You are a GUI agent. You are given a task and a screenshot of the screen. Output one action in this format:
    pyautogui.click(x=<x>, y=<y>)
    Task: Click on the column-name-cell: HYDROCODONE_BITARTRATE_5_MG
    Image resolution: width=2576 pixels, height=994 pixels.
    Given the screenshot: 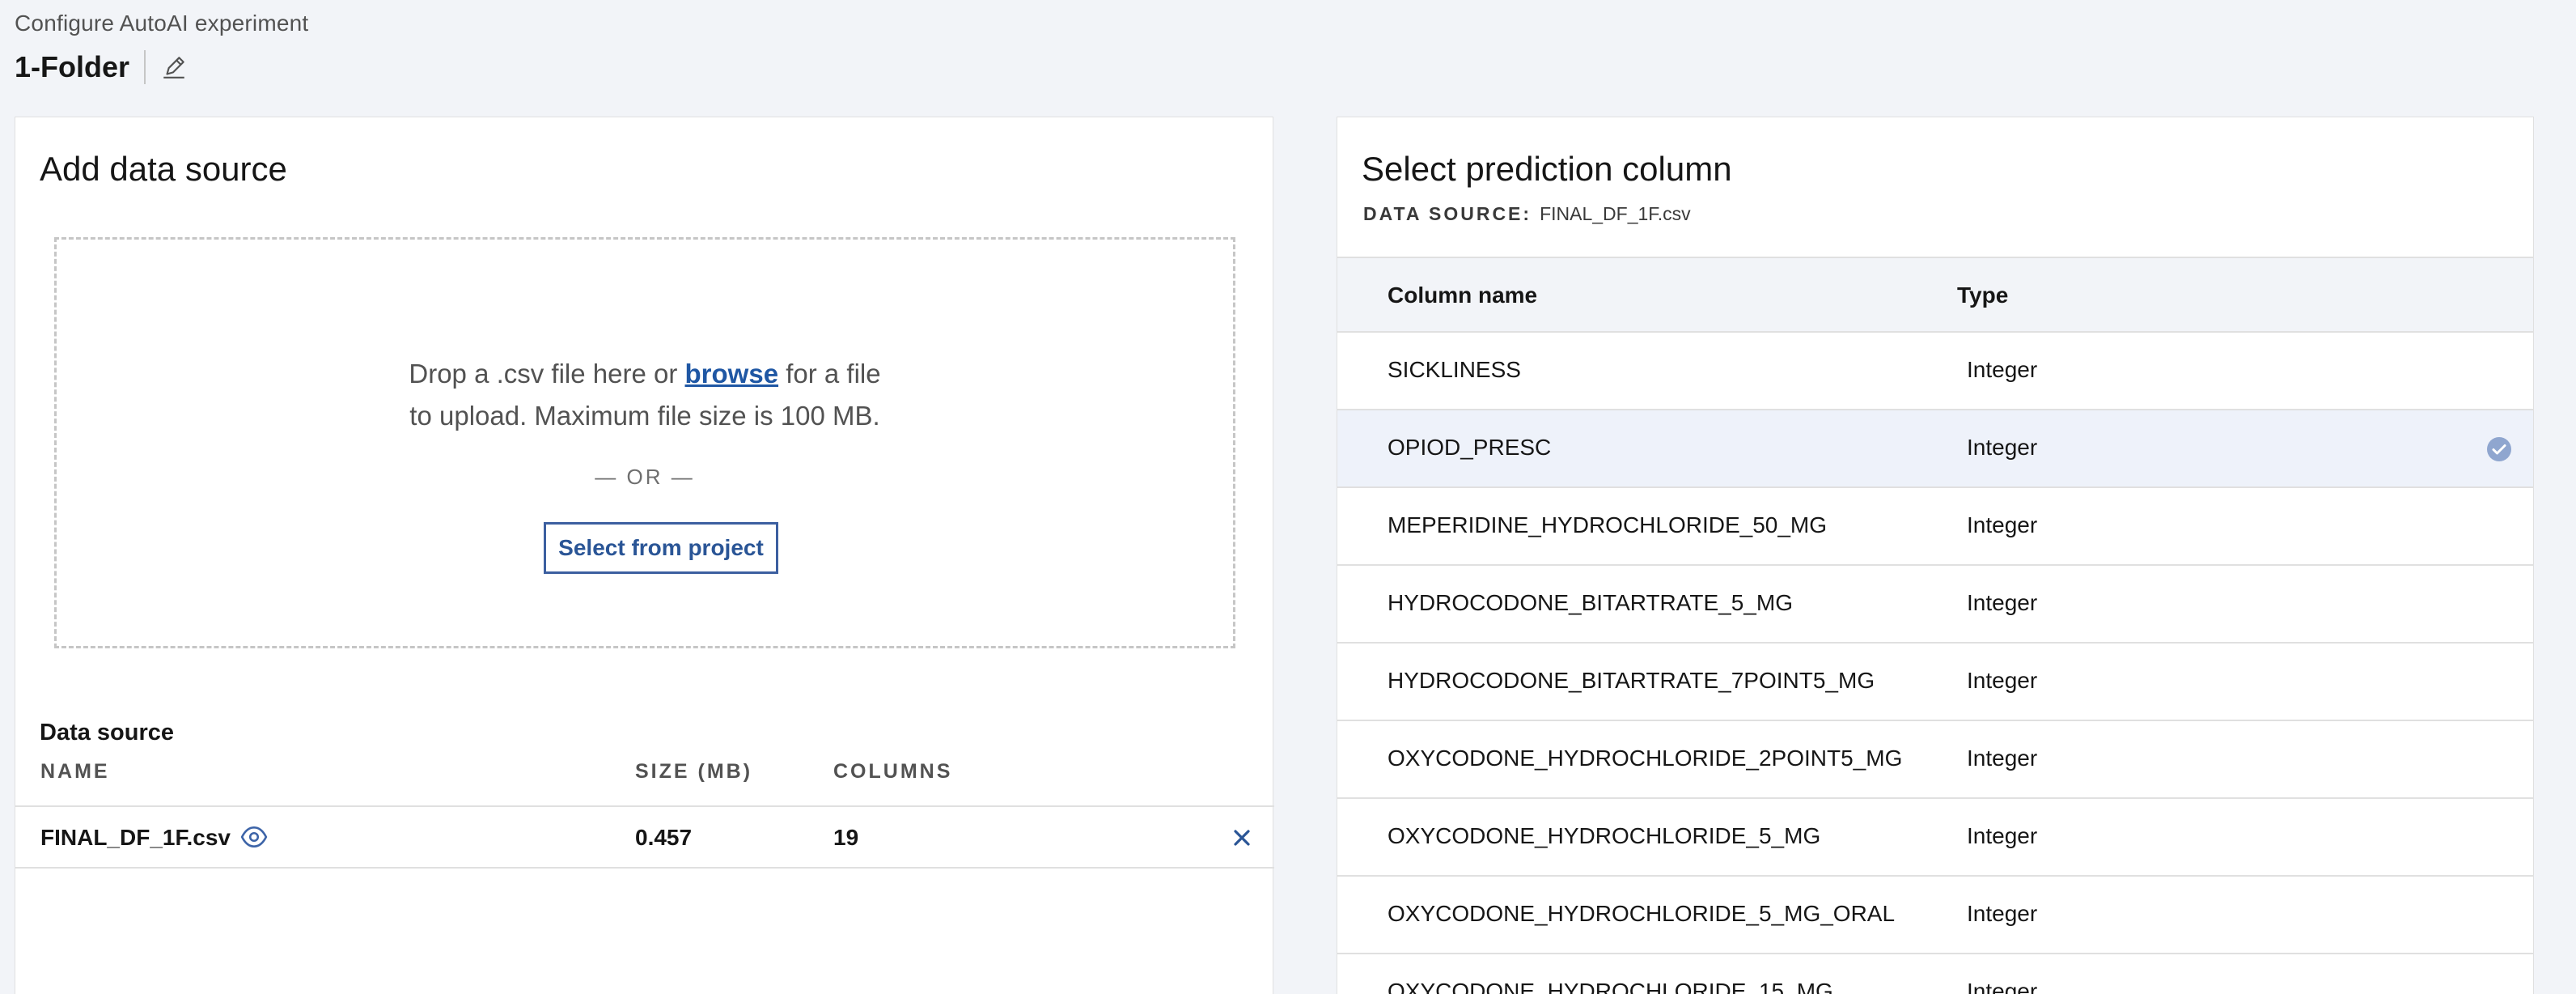 What is the action you would take?
    pyautogui.click(x=1590, y=603)
    